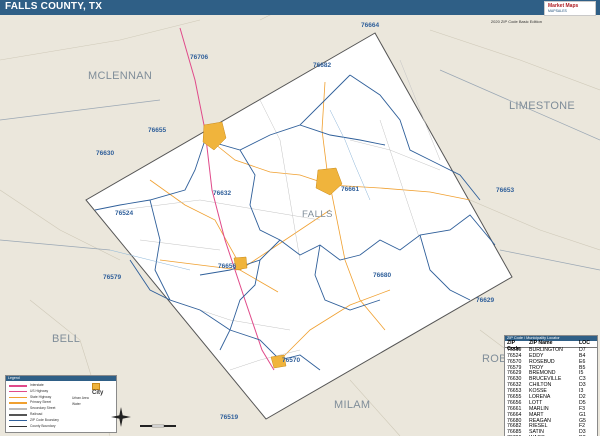 The width and height of the screenshot is (600, 436). What do you see at coordinates (76, 404) in the screenshot?
I see `legend-item-label: Water` at bounding box center [76, 404].